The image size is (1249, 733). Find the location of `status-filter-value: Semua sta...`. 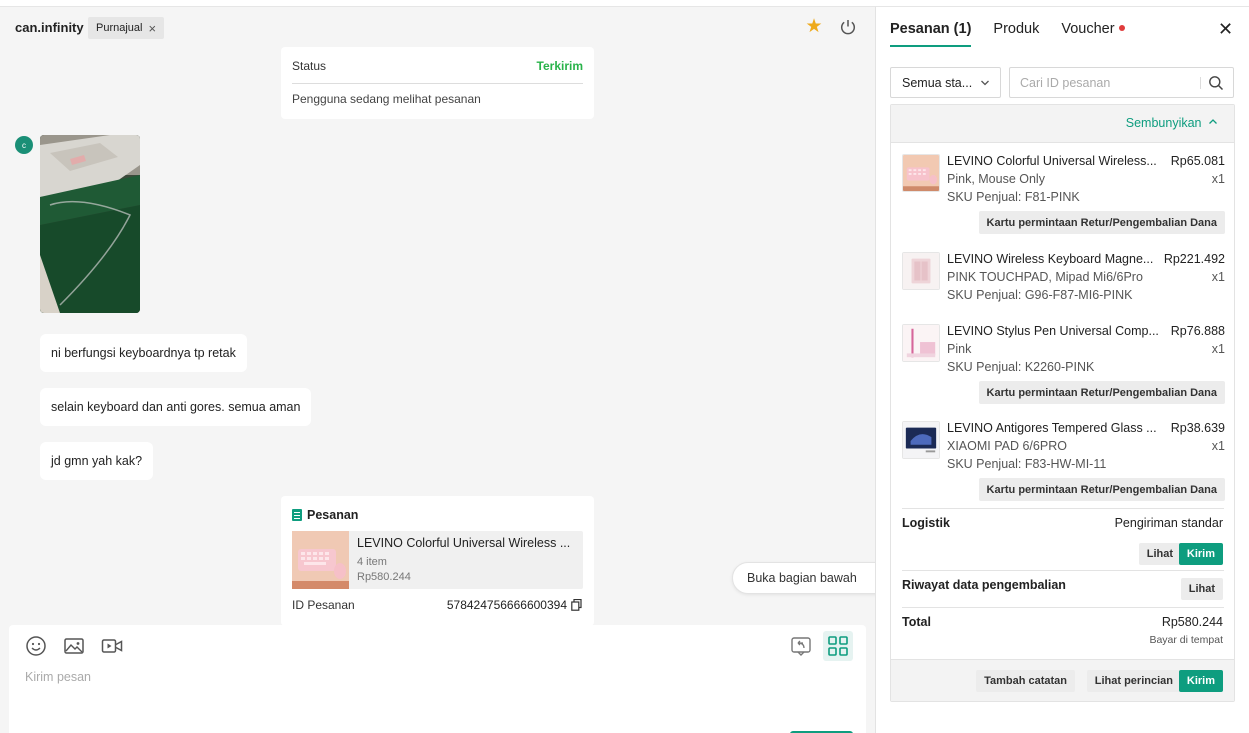

status-filter-value: Semua sta... is located at coordinates (937, 82).